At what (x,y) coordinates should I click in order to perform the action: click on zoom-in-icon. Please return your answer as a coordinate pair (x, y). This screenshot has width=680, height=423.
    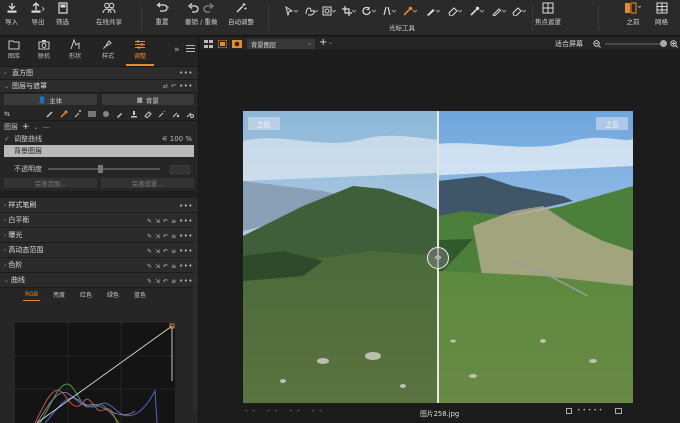
    Looking at the image, I should click on (674, 44).